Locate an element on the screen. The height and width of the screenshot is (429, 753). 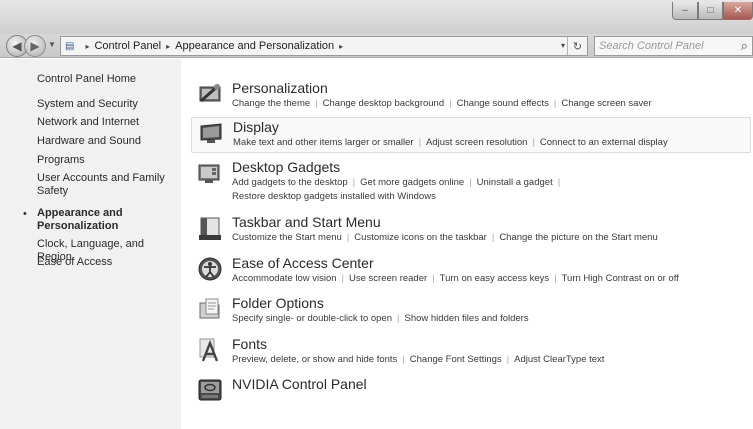
task-link: Add gadgets to the desktop is located at coordinates (290, 182).